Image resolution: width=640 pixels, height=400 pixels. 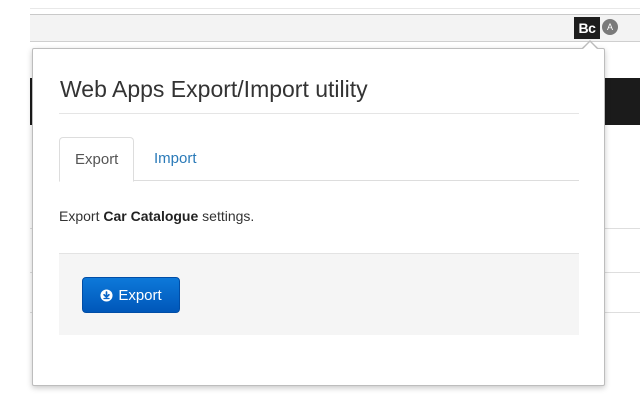 I want to click on export-button: Export, so click(x=131, y=295).